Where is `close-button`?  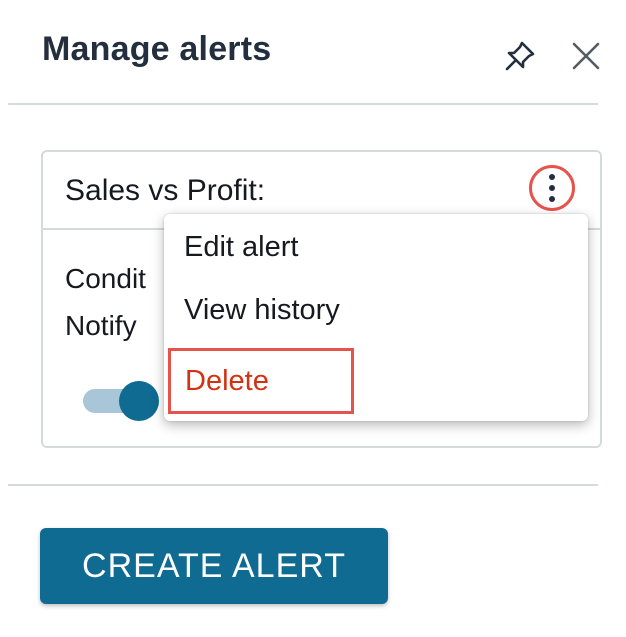 close-button is located at coordinates (586, 56).